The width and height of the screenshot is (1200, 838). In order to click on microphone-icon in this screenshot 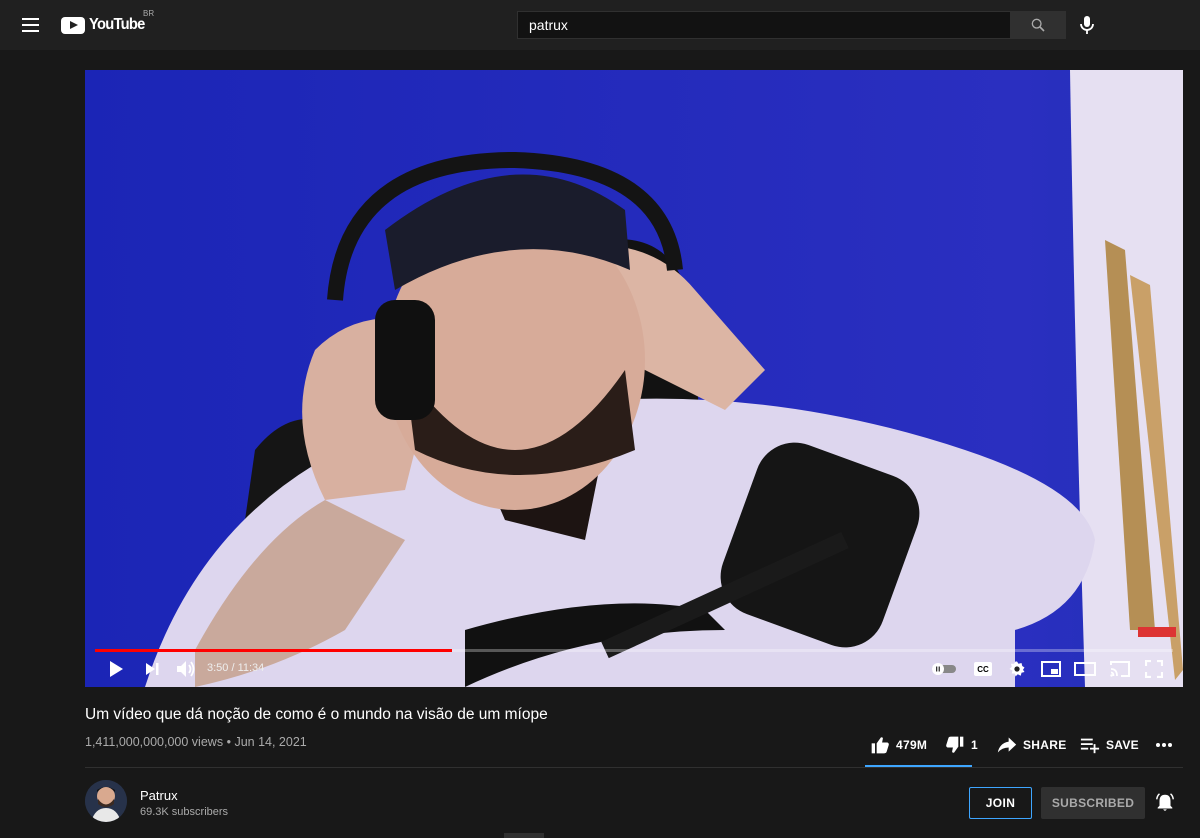, I will do `click(1087, 25)`.